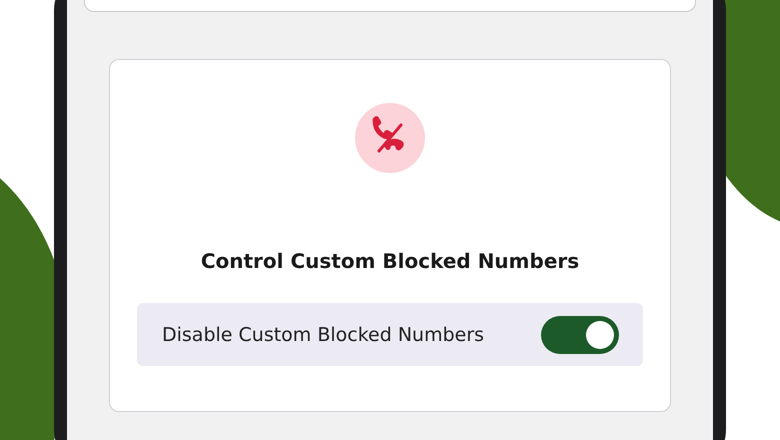 This screenshot has width=780, height=440. Describe the element at coordinates (580, 335) in the screenshot. I see `toggle-switch` at that location.